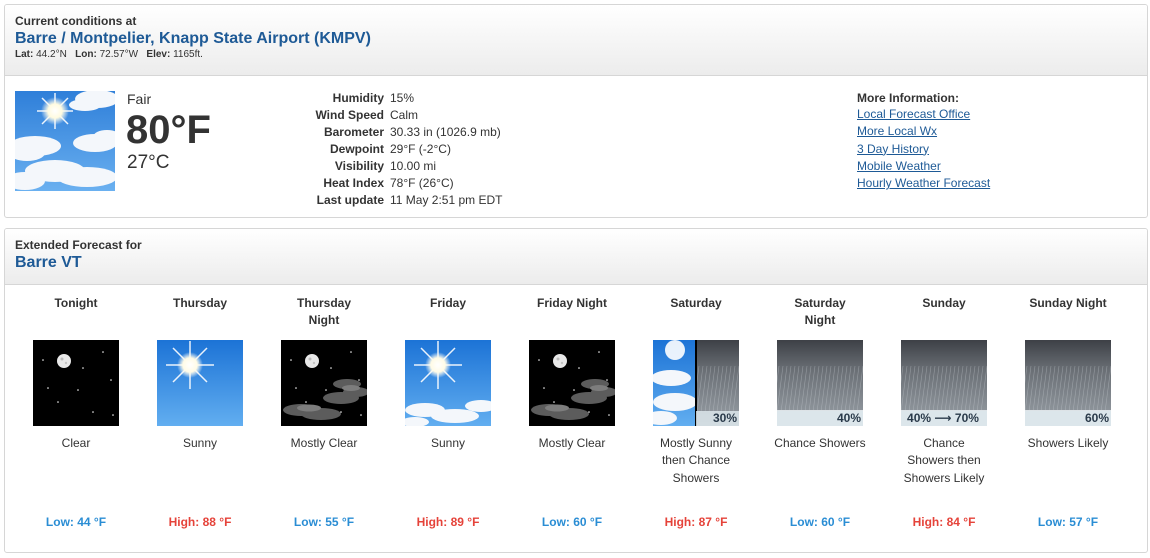  I want to click on sunny-clouds-icon, so click(448, 383).